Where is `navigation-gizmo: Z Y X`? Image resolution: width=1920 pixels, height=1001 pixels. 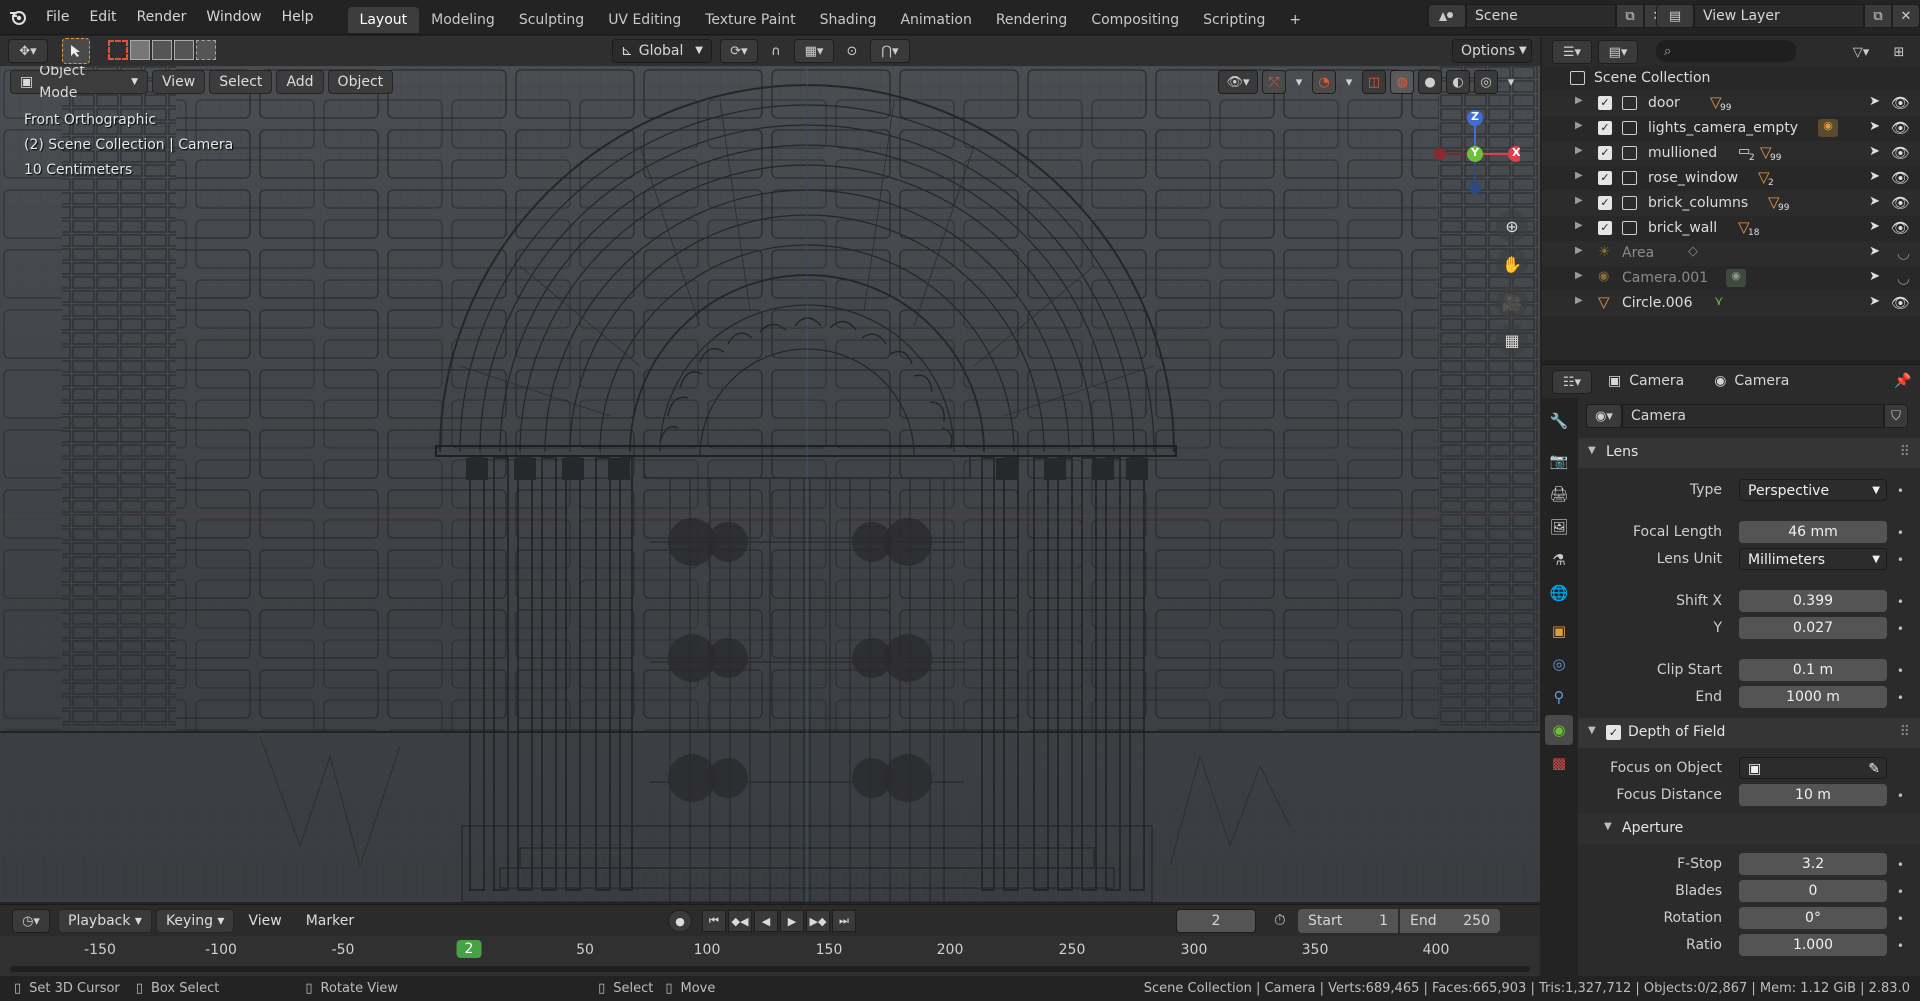
navigation-gizmo: Z Y X is located at coordinates (1477, 151).